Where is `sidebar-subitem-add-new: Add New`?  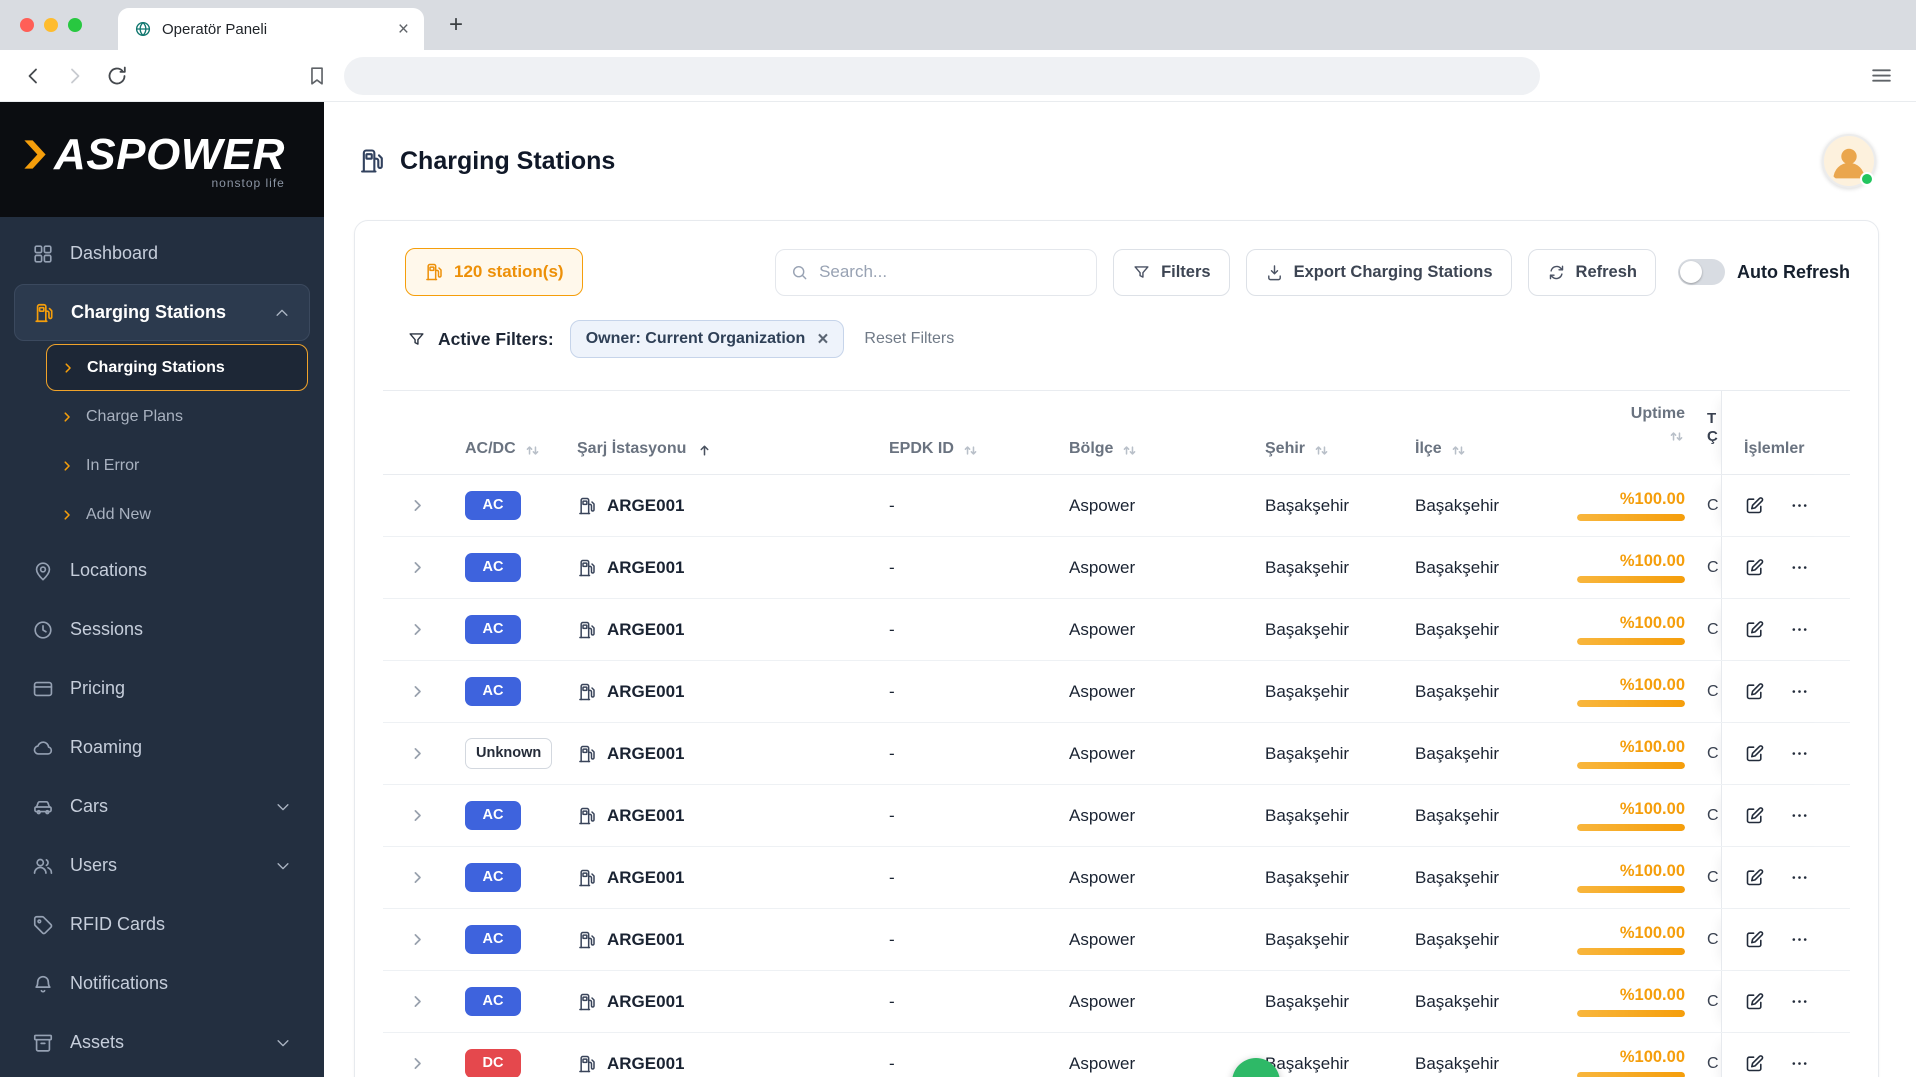 sidebar-subitem-add-new: Add New is located at coordinates (177, 514).